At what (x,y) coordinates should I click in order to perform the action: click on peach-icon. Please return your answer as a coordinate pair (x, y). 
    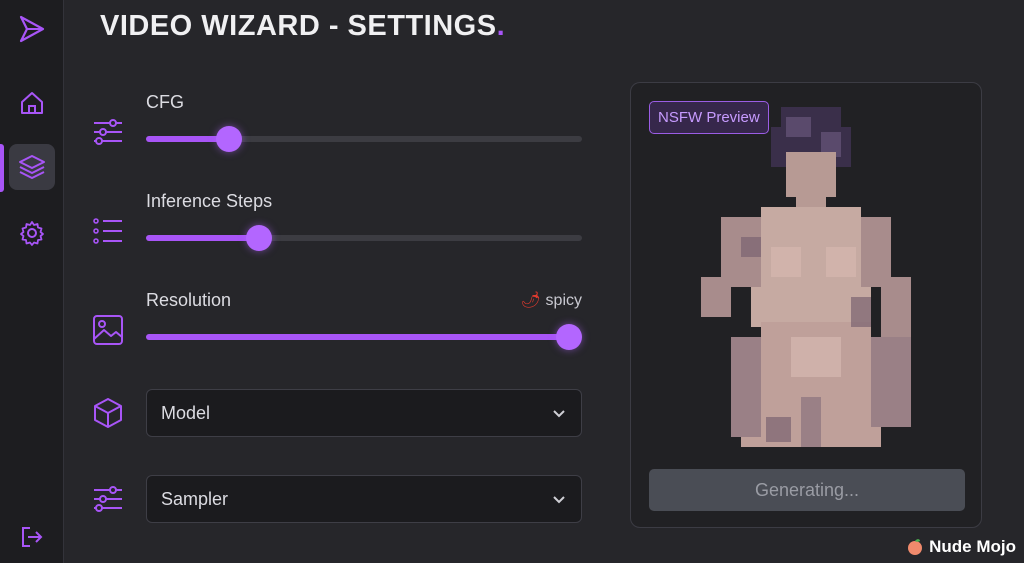
    Looking at the image, I should click on (915, 547).